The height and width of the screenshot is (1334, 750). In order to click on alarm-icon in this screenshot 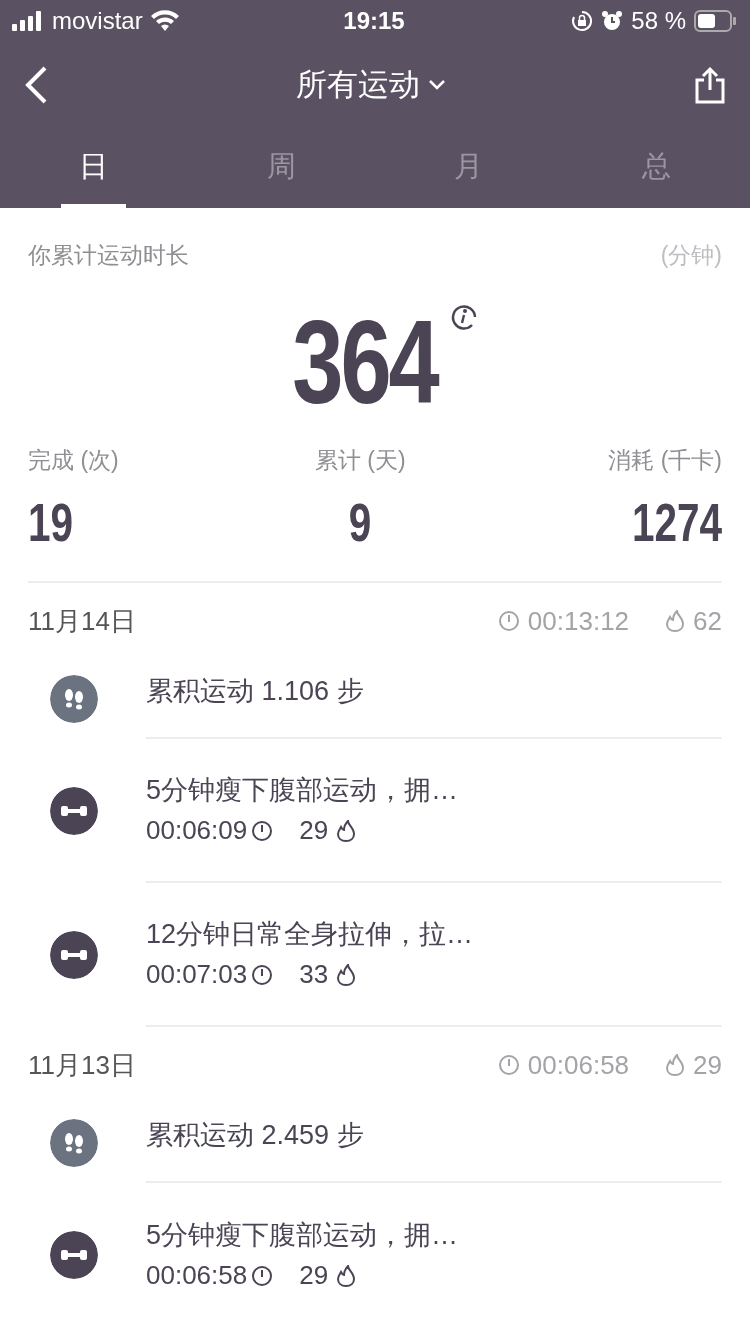, I will do `click(612, 21)`.